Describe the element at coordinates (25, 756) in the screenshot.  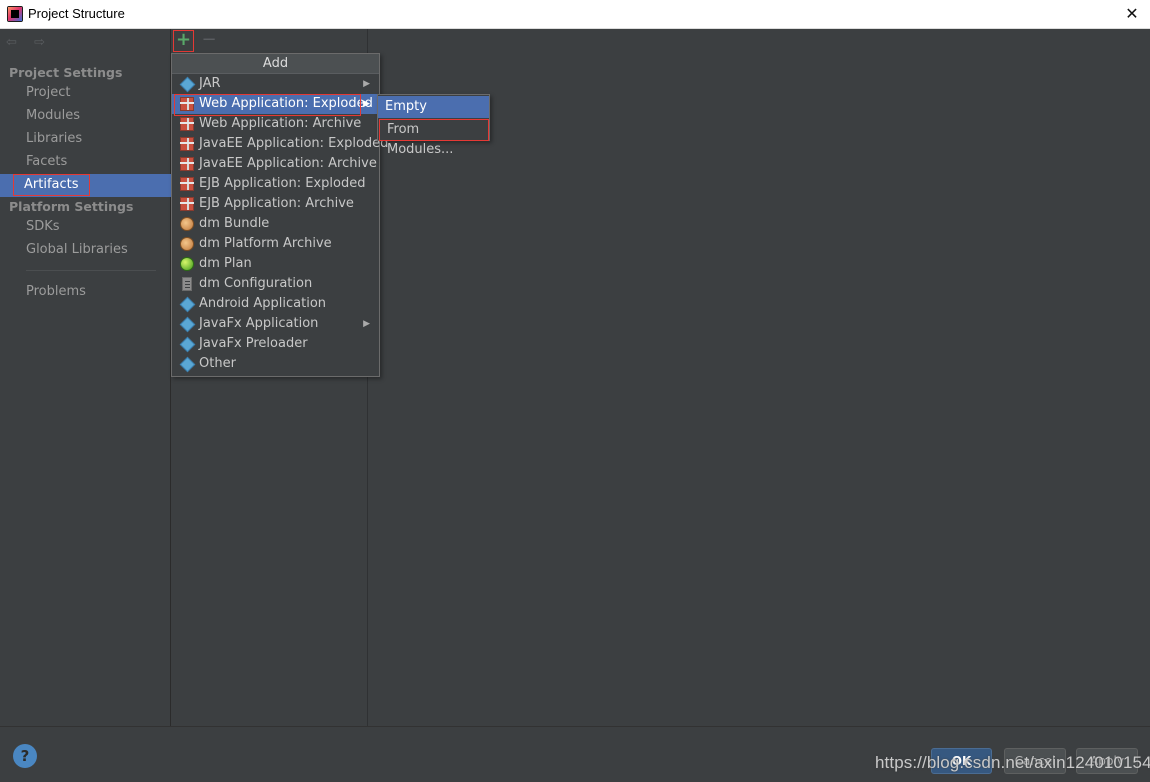
I see `help-button: ?` at that location.